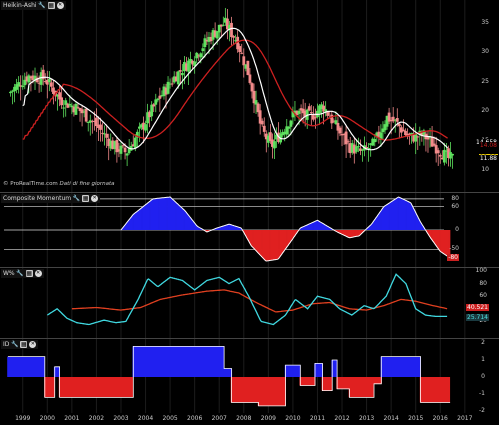 The image size is (499, 425). I want to click on y-tick-label: 20, so click(485, 111).